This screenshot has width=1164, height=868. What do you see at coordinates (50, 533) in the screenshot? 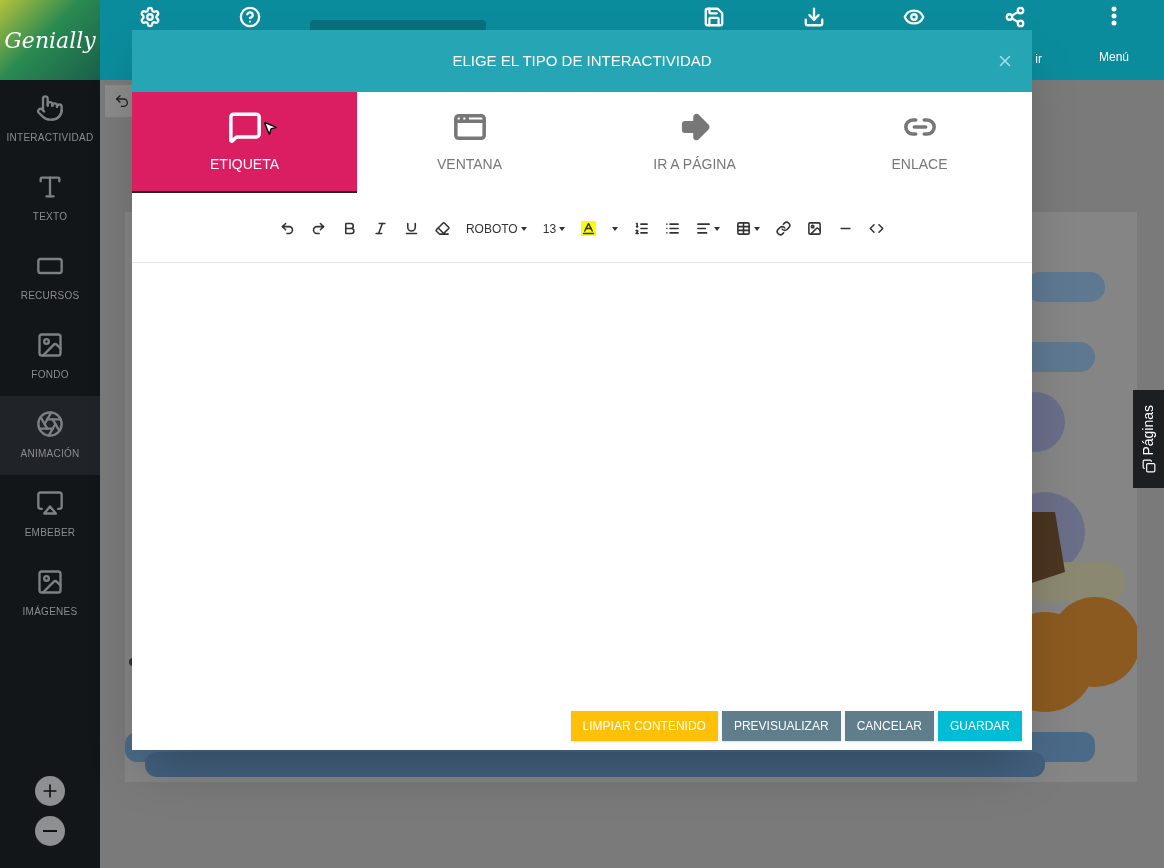
I see `sidebar-label: EMBEBER` at bounding box center [50, 533].